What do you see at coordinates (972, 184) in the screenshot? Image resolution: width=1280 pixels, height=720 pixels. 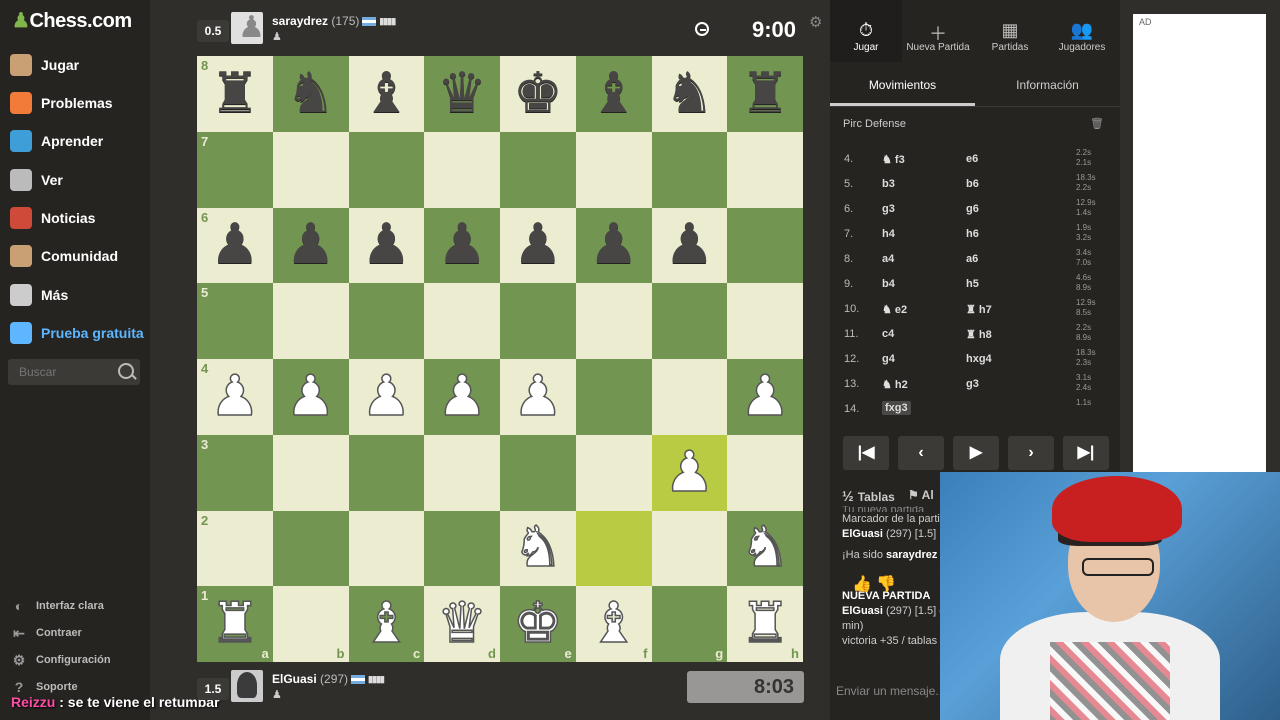 I see `black-move: b6` at bounding box center [972, 184].